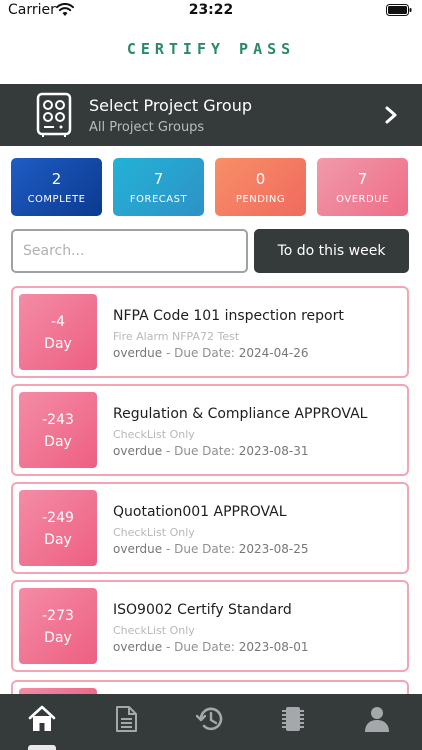 The height and width of the screenshot is (750, 422). I want to click on chip-icon, so click(293, 719).